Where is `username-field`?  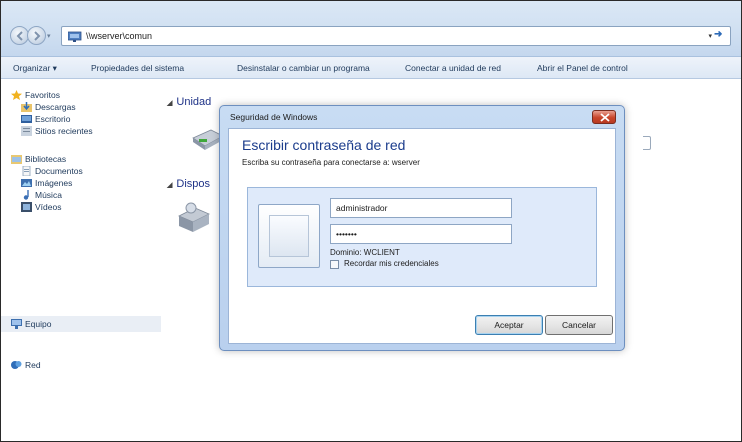 username-field is located at coordinates (421, 208).